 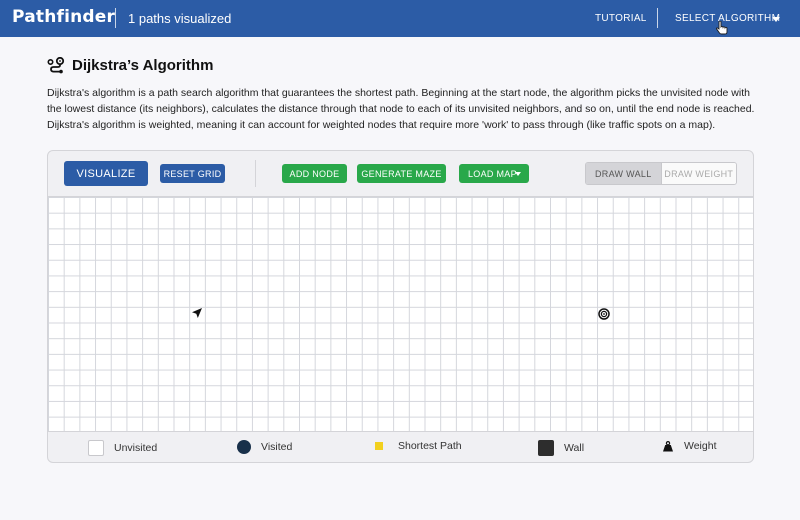 What do you see at coordinates (722, 28) in the screenshot?
I see `pointer-cursor-icon` at bounding box center [722, 28].